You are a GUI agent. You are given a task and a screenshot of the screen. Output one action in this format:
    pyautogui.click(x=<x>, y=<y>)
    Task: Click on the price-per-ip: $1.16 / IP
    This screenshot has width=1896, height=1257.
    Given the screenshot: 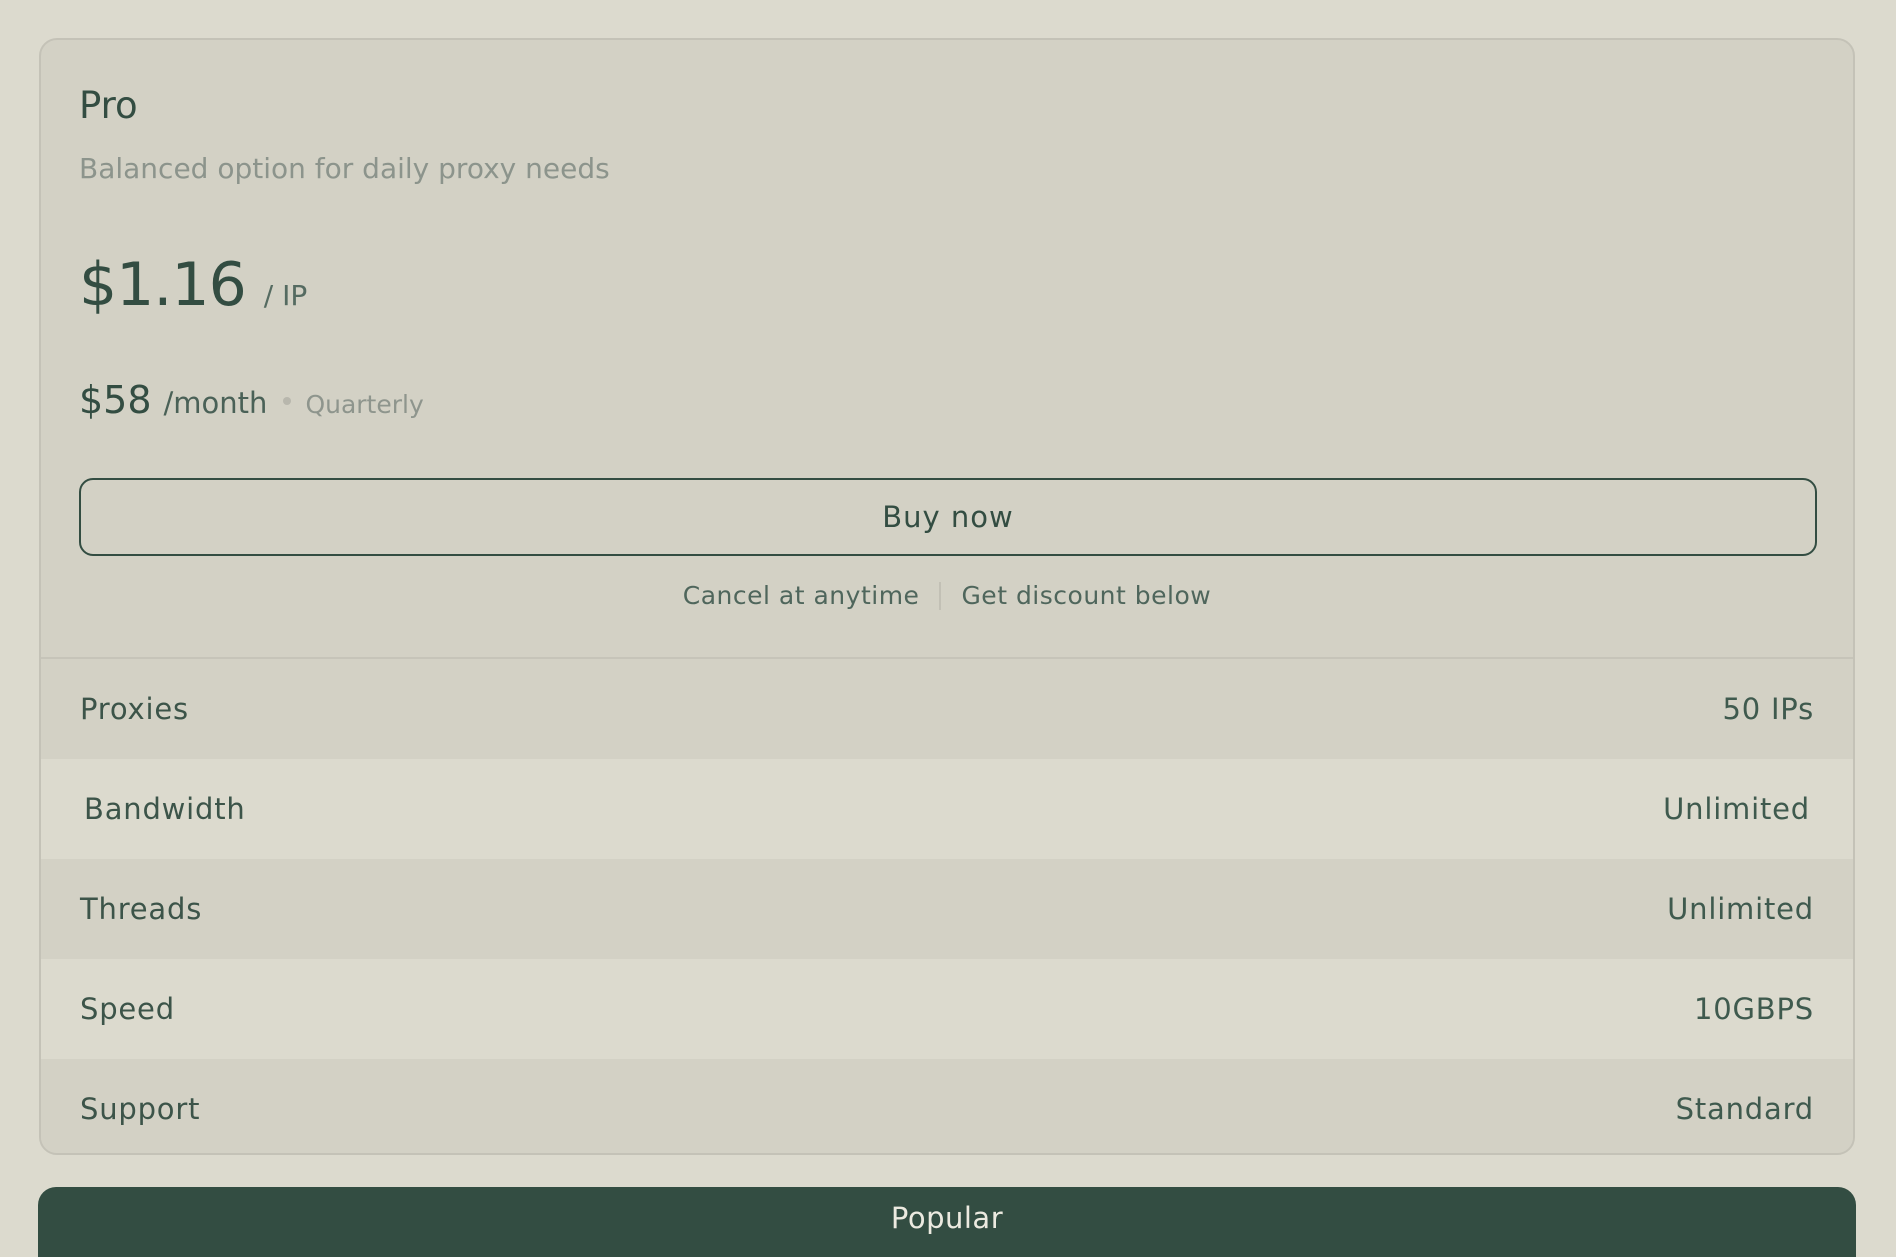 What is the action you would take?
    pyautogui.click(x=193, y=285)
    